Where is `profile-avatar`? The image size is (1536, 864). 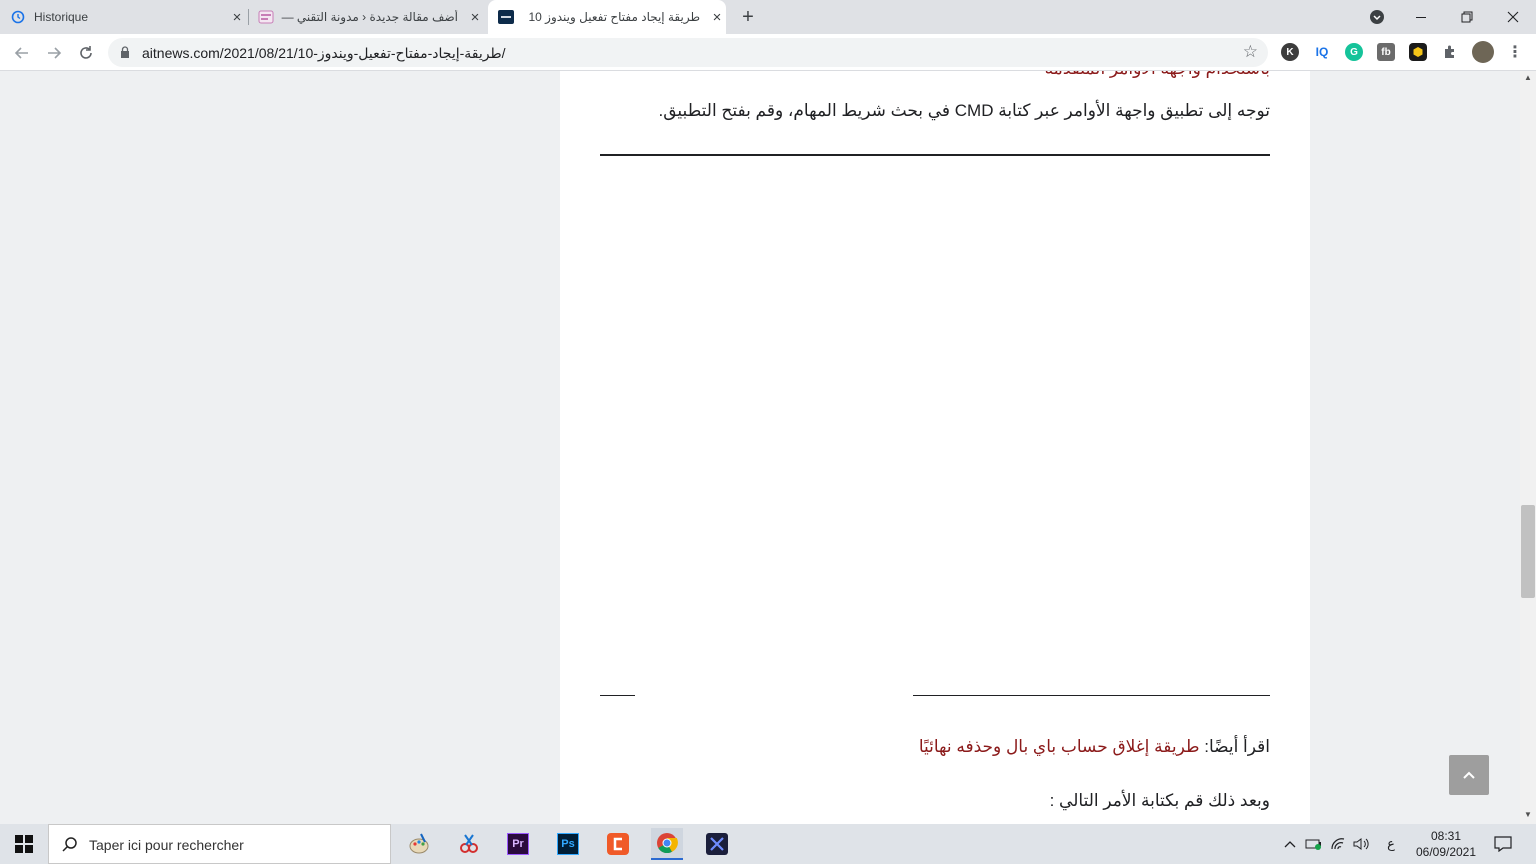 profile-avatar is located at coordinates (1483, 52).